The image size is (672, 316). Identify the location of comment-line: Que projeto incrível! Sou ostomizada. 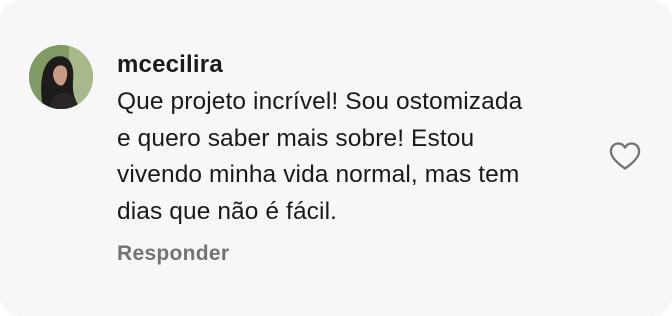
(320, 101).